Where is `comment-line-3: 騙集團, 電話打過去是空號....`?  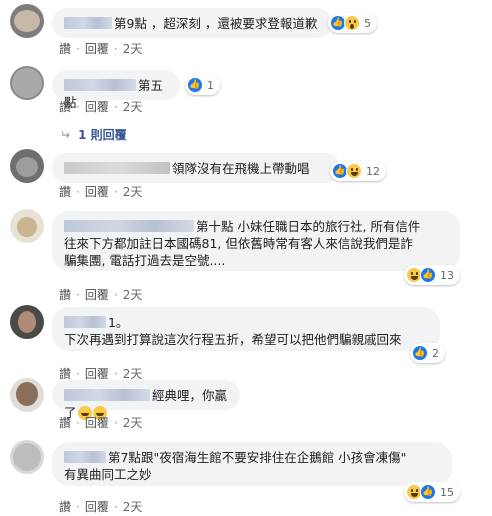 comment-line-3: 騙集團, 電話打過去是空號.... is located at coordinates (145, 260).